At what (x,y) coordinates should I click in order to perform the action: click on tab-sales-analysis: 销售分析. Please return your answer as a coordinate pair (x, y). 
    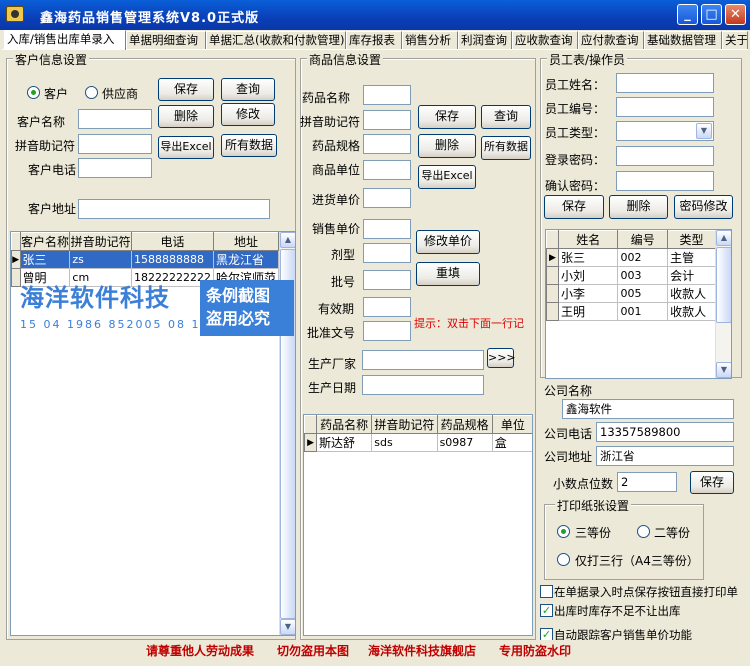
    Looking at the image, I should click on (430, 40).